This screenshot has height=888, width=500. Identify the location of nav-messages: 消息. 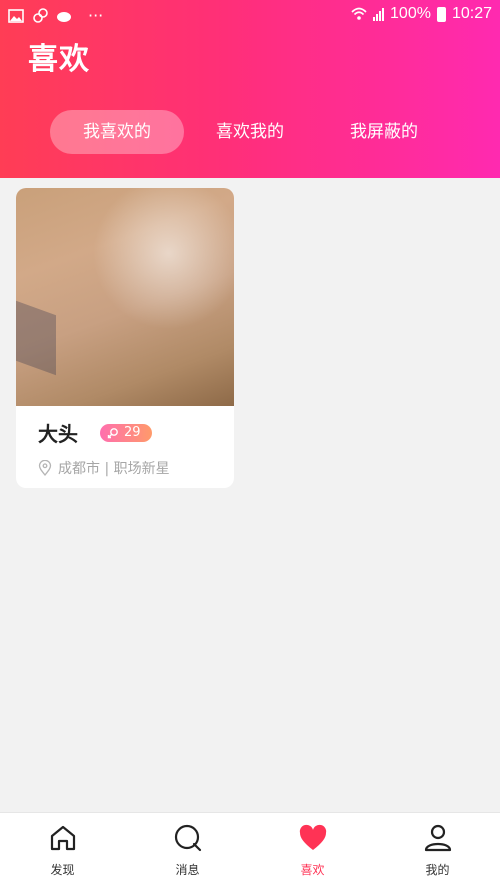
(187, 850).